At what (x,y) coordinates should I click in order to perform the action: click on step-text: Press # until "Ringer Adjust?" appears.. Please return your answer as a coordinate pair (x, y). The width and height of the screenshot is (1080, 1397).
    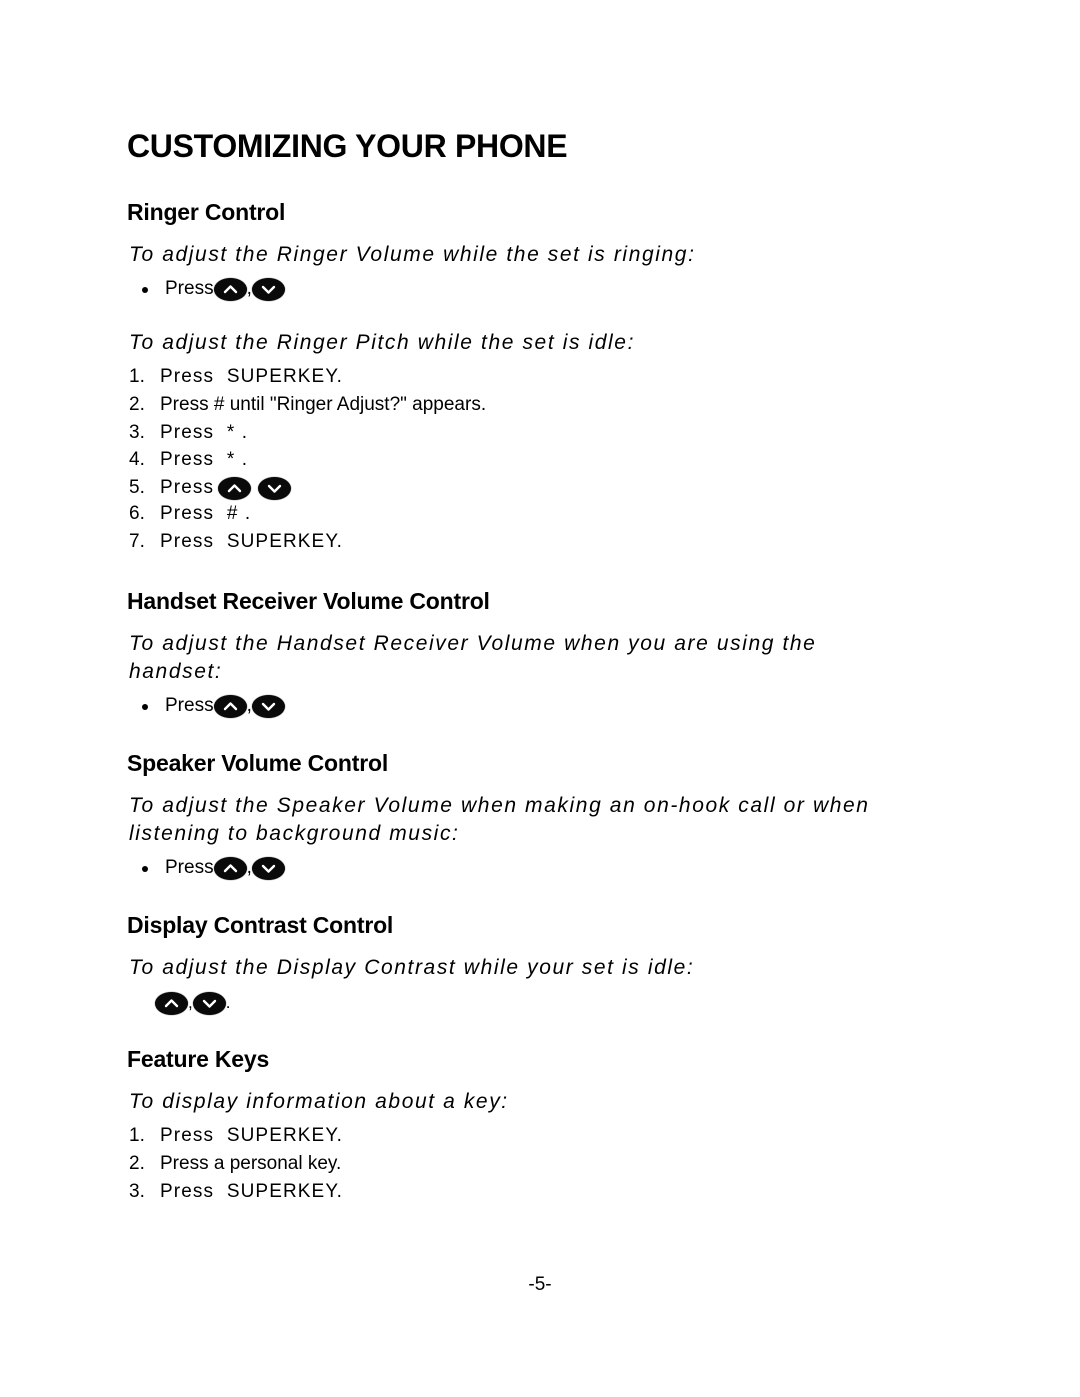
    Looking at the image, I should click on (323, 404).